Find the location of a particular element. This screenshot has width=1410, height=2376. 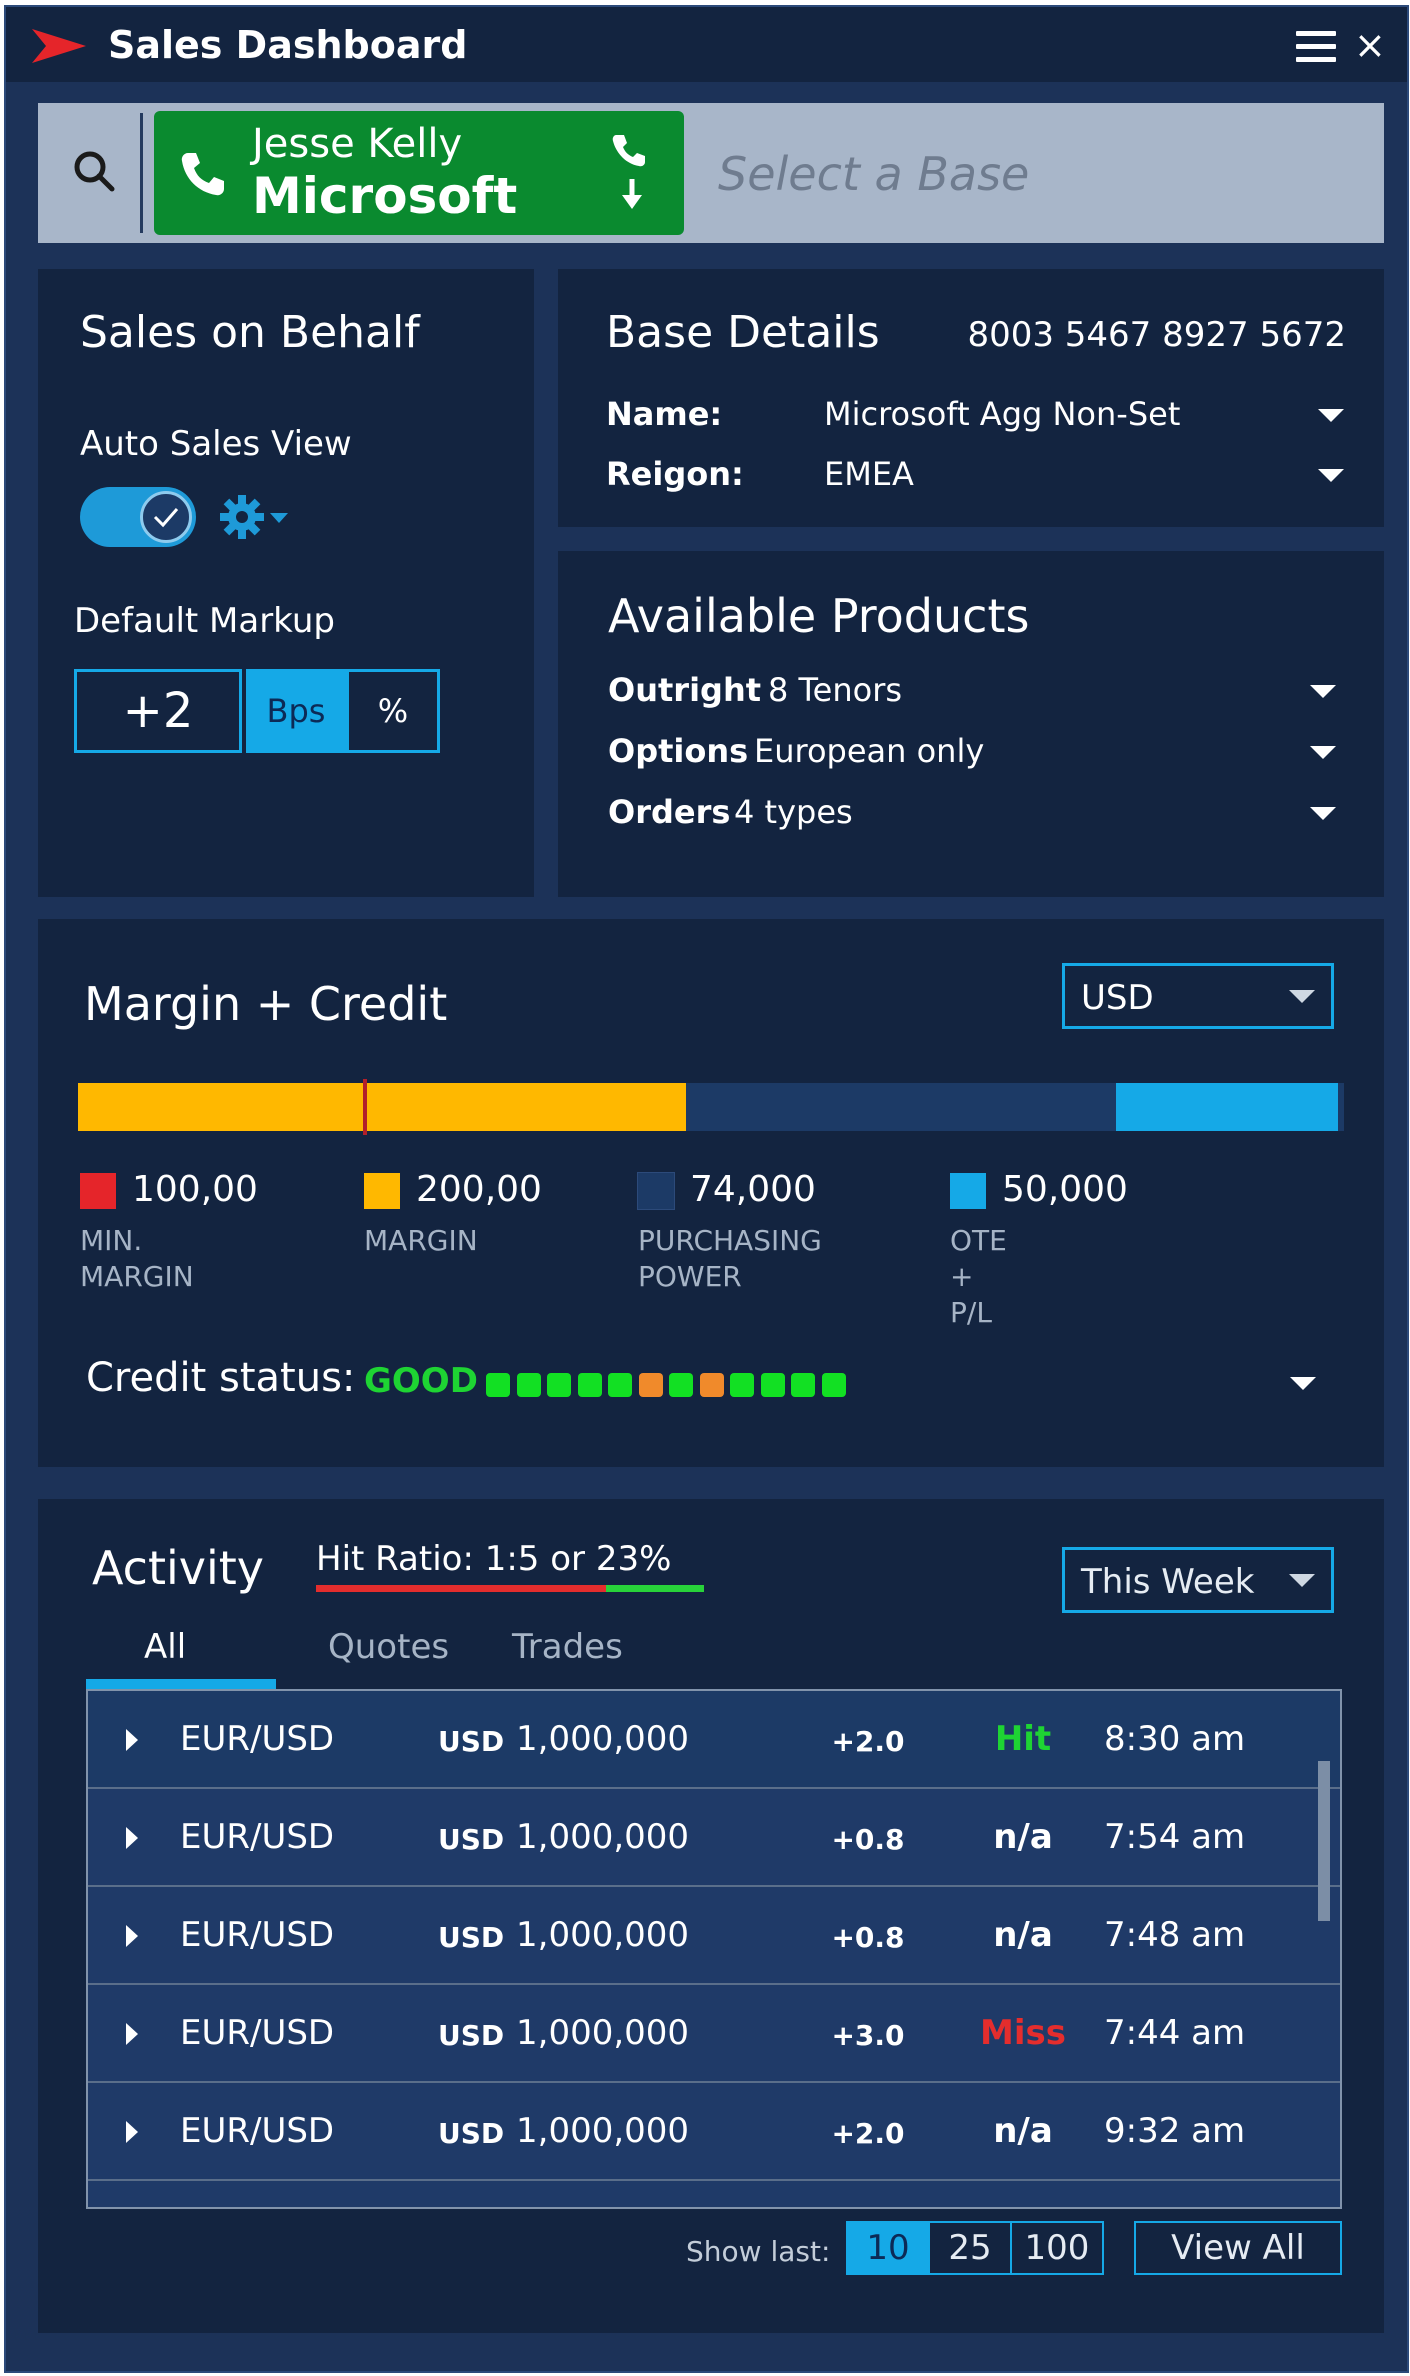

legend-label: MARGIN is located at coordinates (421, 1240).